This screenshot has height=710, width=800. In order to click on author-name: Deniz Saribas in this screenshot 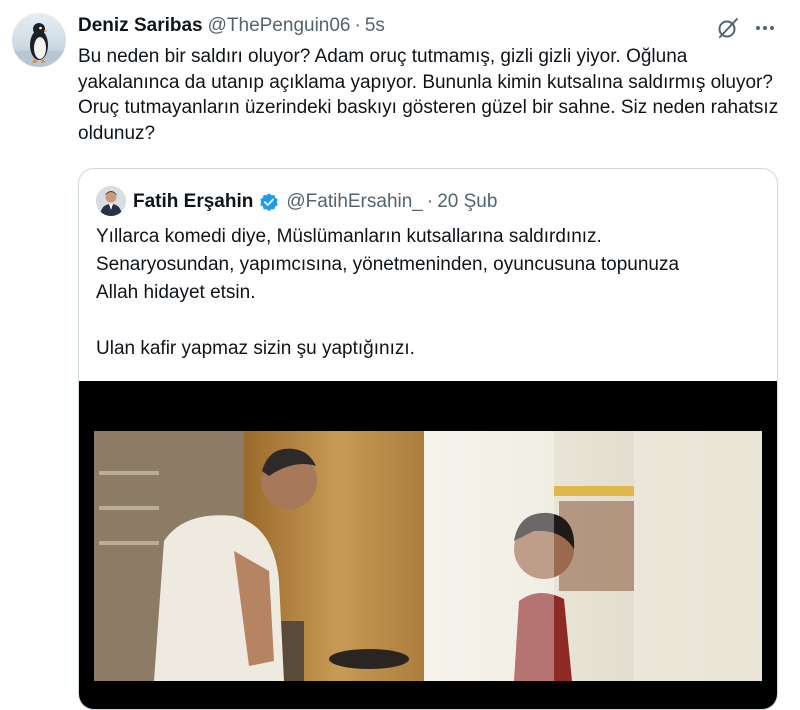, I will do `click(140, 26)`.